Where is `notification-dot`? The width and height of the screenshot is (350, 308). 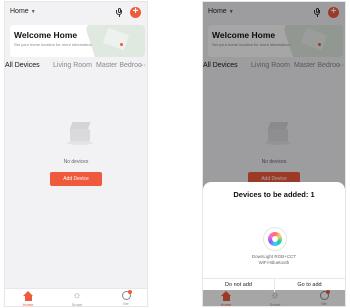
notification-dot is located at coordinates (129, 292).